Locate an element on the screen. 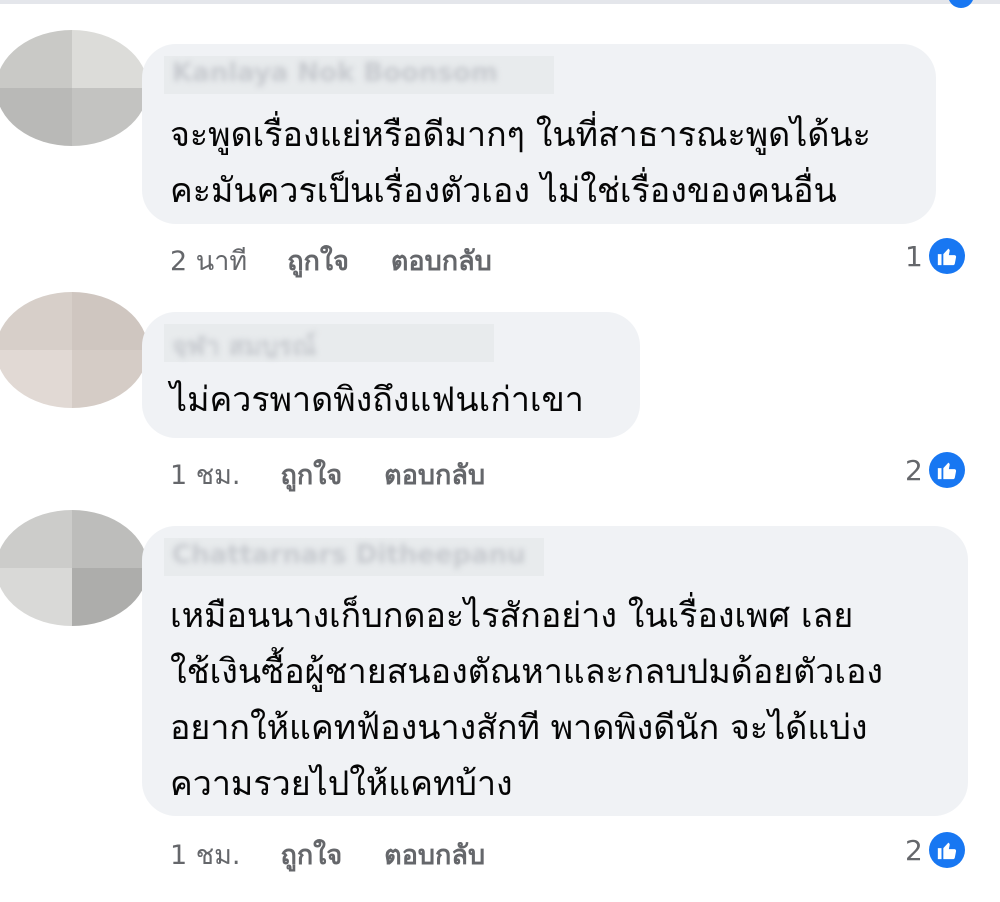 Image resolution: width=1000 pixels, height=902 pixels. like-count: 1 is located at coordinates (914, 256).